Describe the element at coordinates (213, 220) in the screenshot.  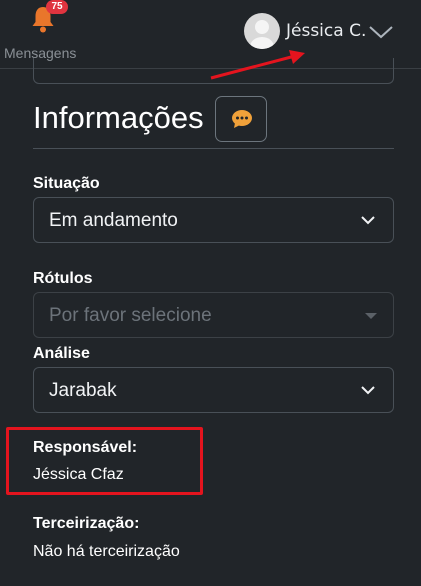
I see `situacao-select: Em andamento` at that location.